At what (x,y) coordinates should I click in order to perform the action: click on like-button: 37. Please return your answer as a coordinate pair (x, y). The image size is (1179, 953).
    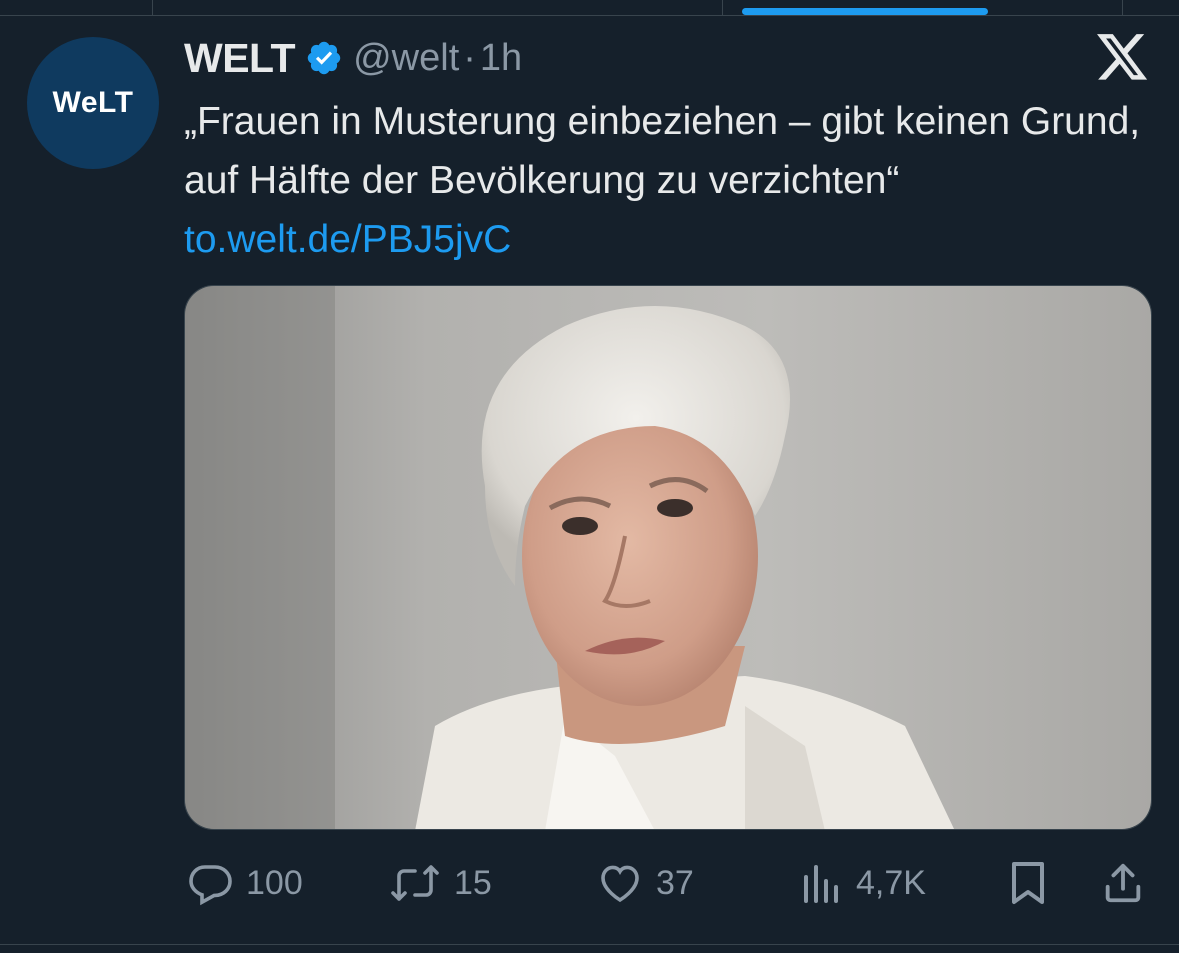
    Looking at the image, I should click on (645, 883).